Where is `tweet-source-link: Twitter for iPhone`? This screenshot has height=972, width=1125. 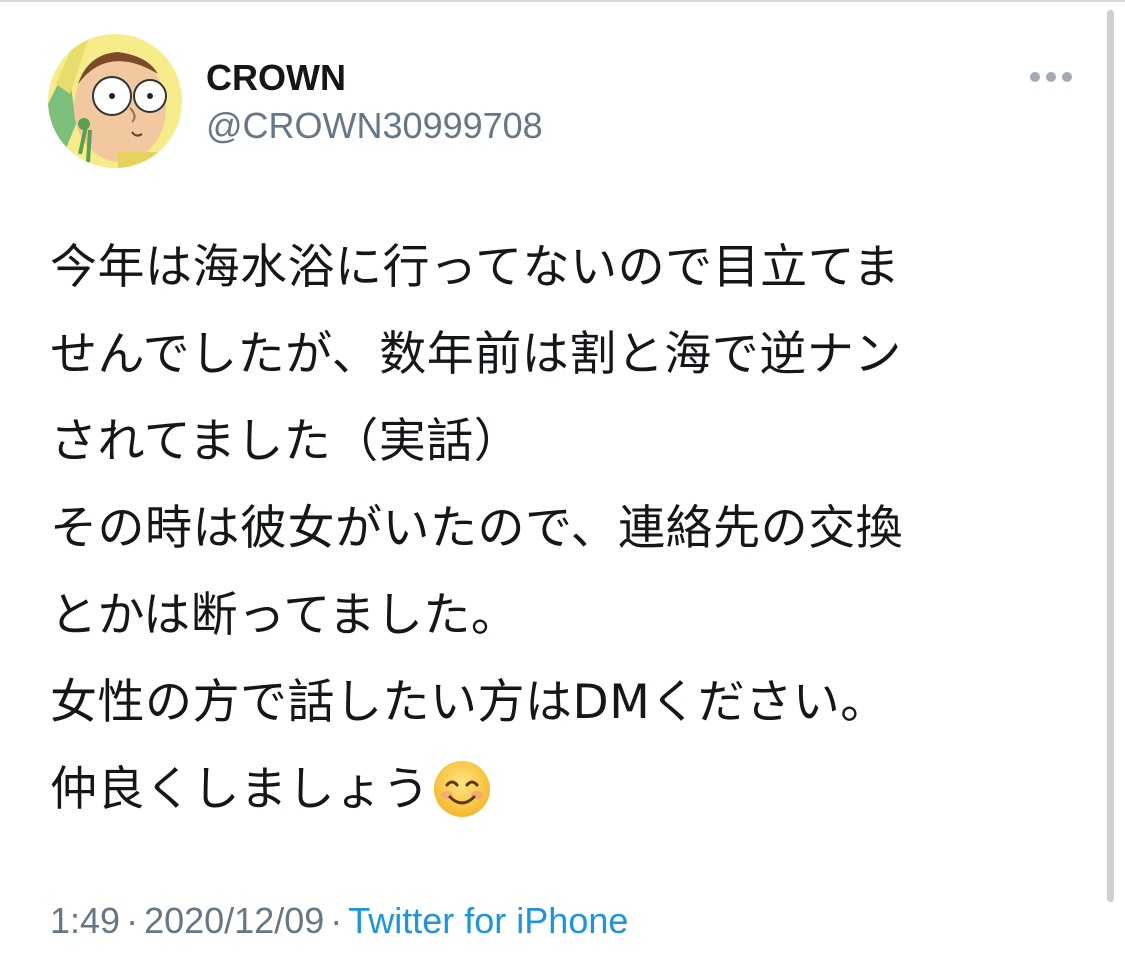
tweet-source-link: Twitter for iPhone is located at coordinates (488, 920).